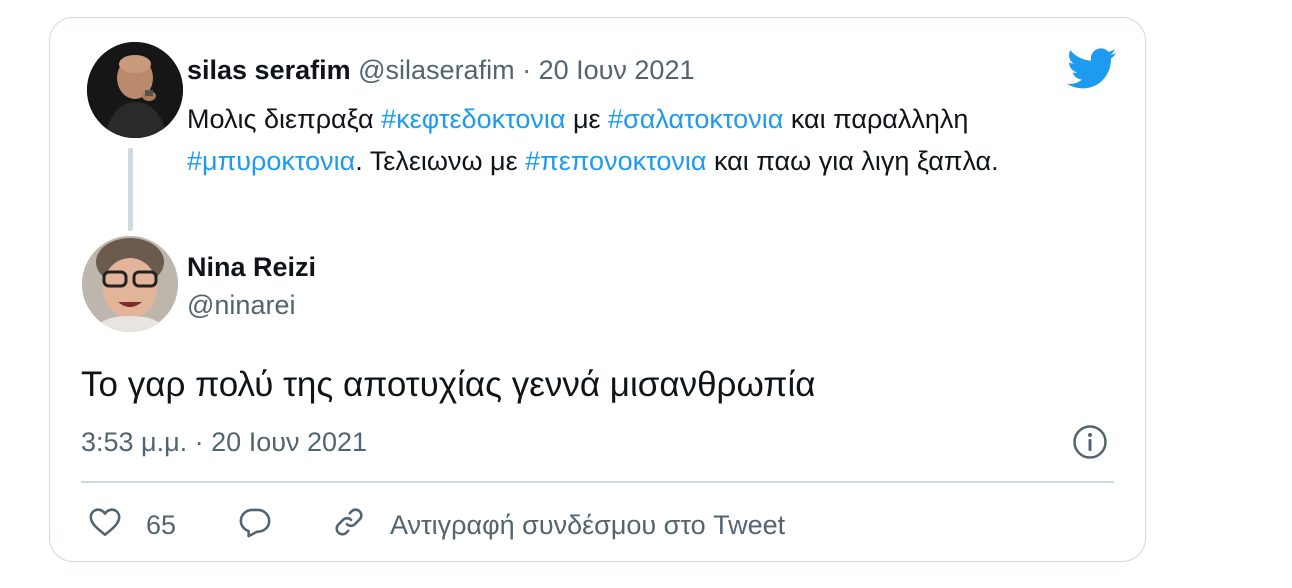 The height and width of the screenshot is (588, 1292). Describe the element at coordinates (615, 161) in the screenshot. I see `hashtag-link: #πεπονοκτονια` at that location.